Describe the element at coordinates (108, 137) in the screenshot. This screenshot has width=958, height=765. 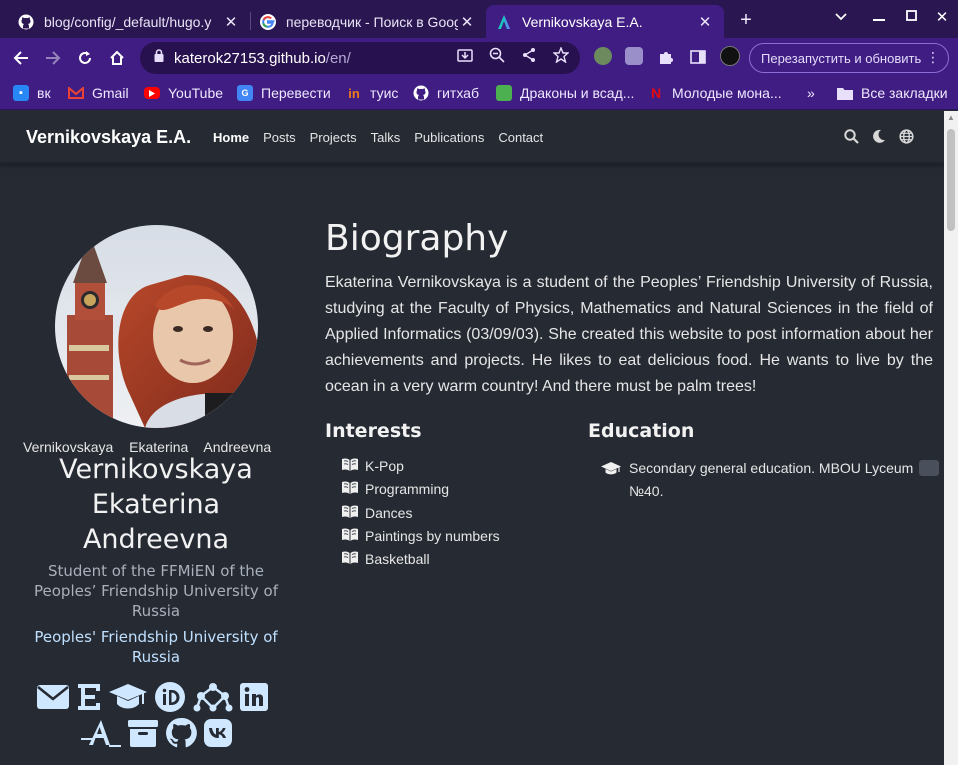
I see `site-brand: Vernikovskaya E.A.` at that location.